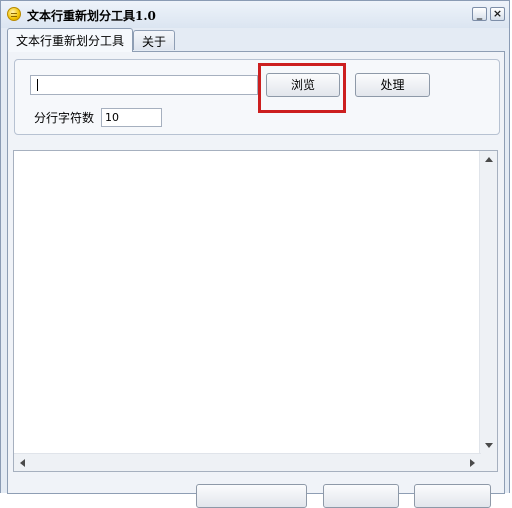 This screenshot has width=512, height=508. What do you see at coordinates (131, 117) in the screenshot?
I see `char-count-input: 10` at bounding box center [131, 117].